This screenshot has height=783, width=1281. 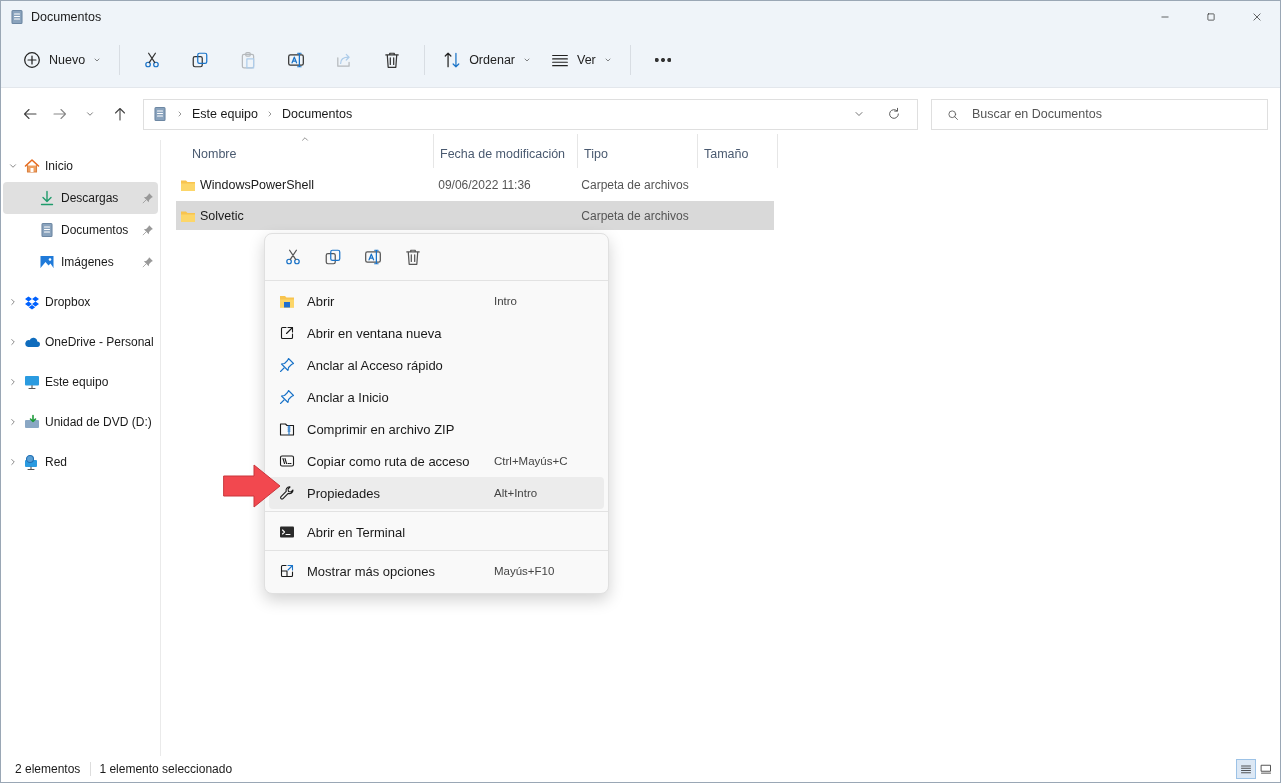 What do you see at coordinates (66, 17) in the screenshot?
I see `window-title: Documentos` at bounding box center [66, 17].